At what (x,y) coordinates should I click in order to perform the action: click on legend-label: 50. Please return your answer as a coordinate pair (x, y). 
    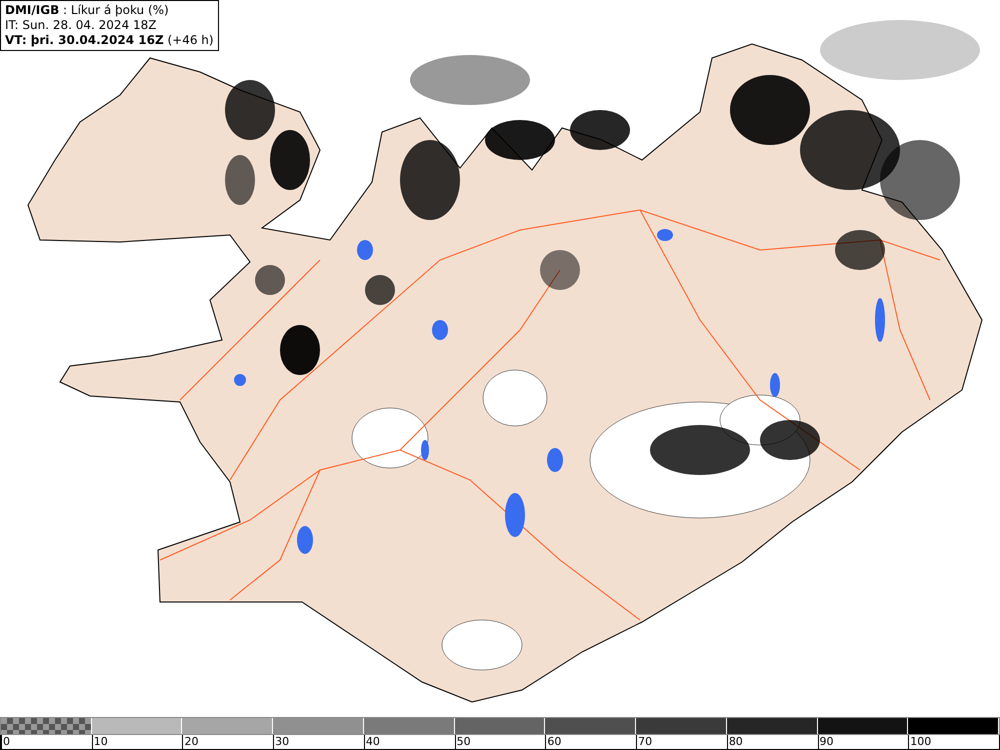
    Looking at the image, I should click on (463, 741).